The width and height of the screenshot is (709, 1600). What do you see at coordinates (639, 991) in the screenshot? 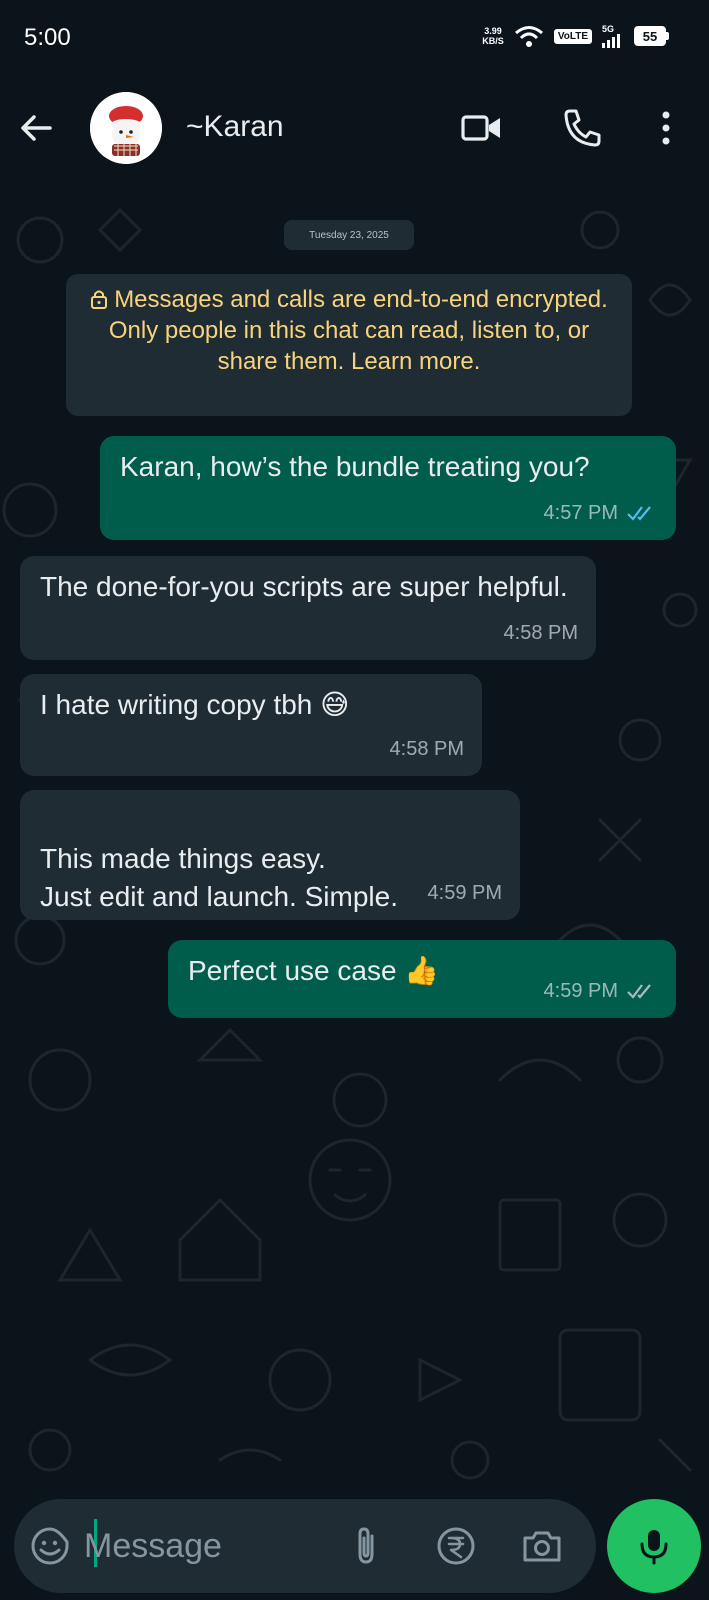
I see `delivered-ticks-icon` at bounding box center [639, 991].